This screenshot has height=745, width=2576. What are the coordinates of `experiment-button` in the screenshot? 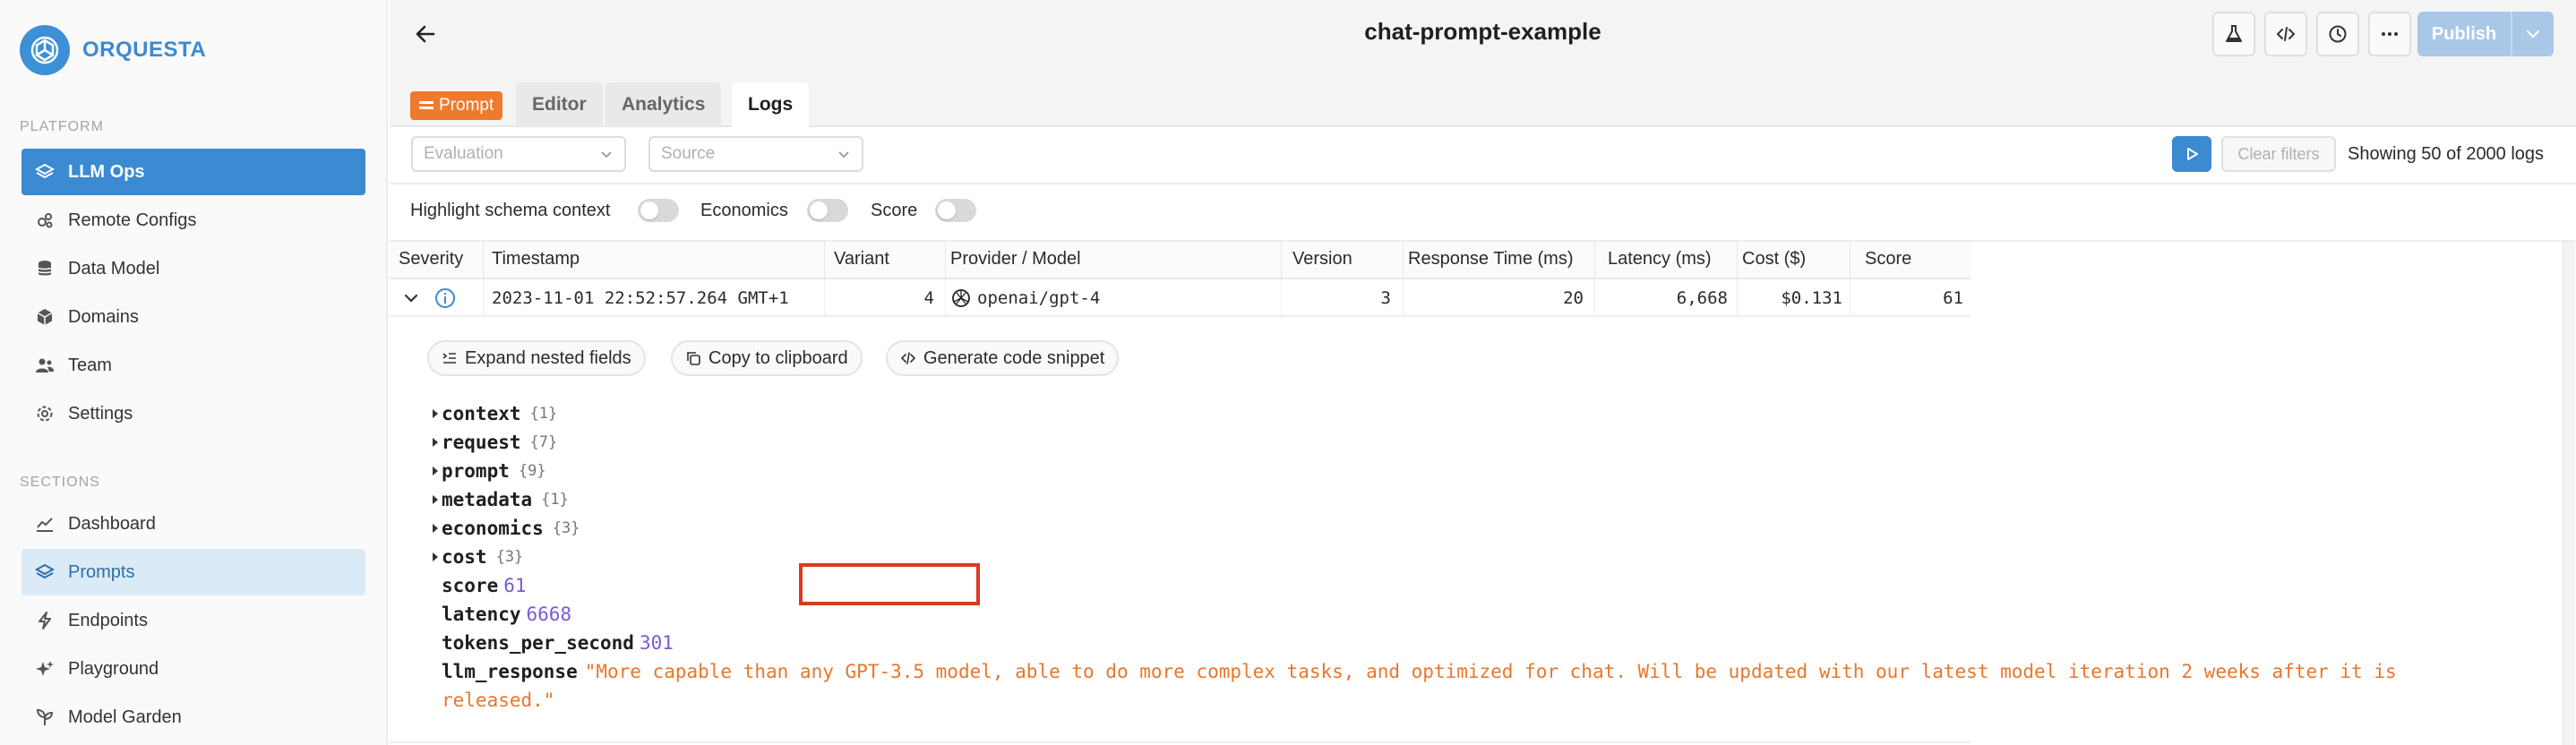 It's located at (2233, 34).